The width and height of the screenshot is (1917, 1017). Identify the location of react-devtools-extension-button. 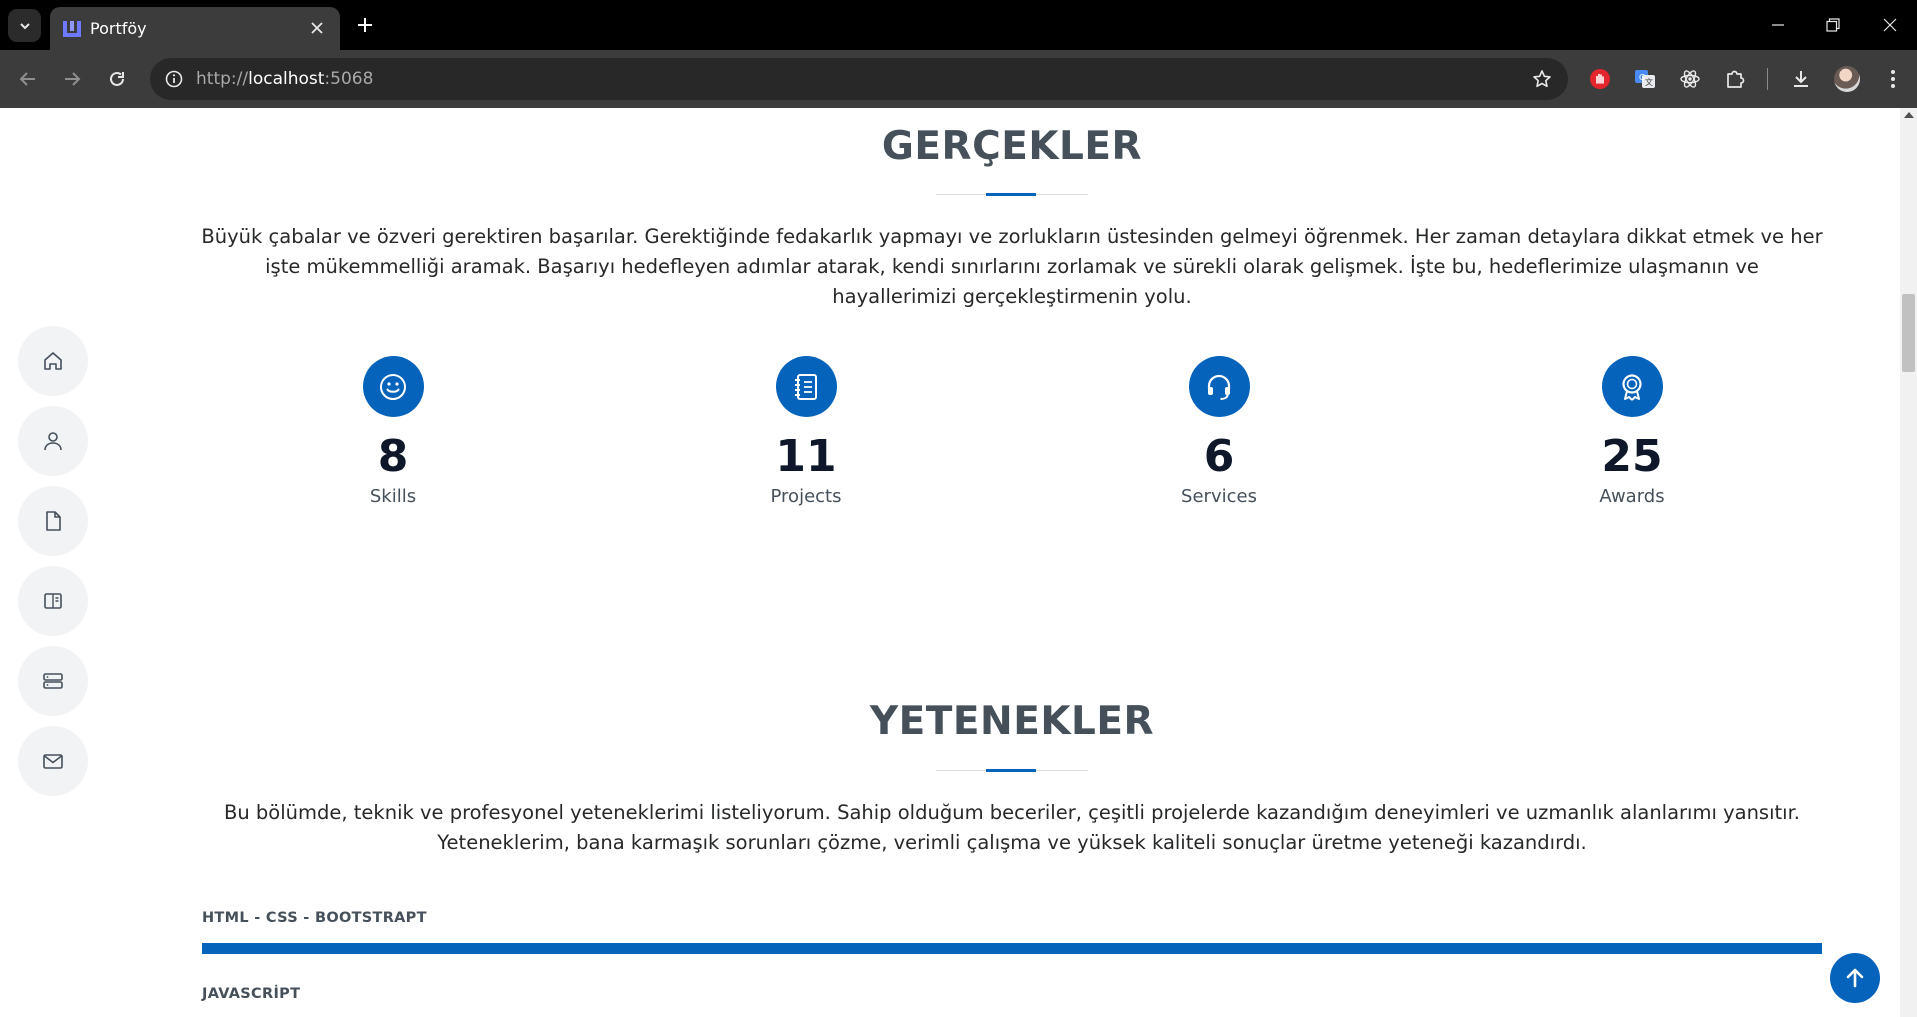
(1690, 79).